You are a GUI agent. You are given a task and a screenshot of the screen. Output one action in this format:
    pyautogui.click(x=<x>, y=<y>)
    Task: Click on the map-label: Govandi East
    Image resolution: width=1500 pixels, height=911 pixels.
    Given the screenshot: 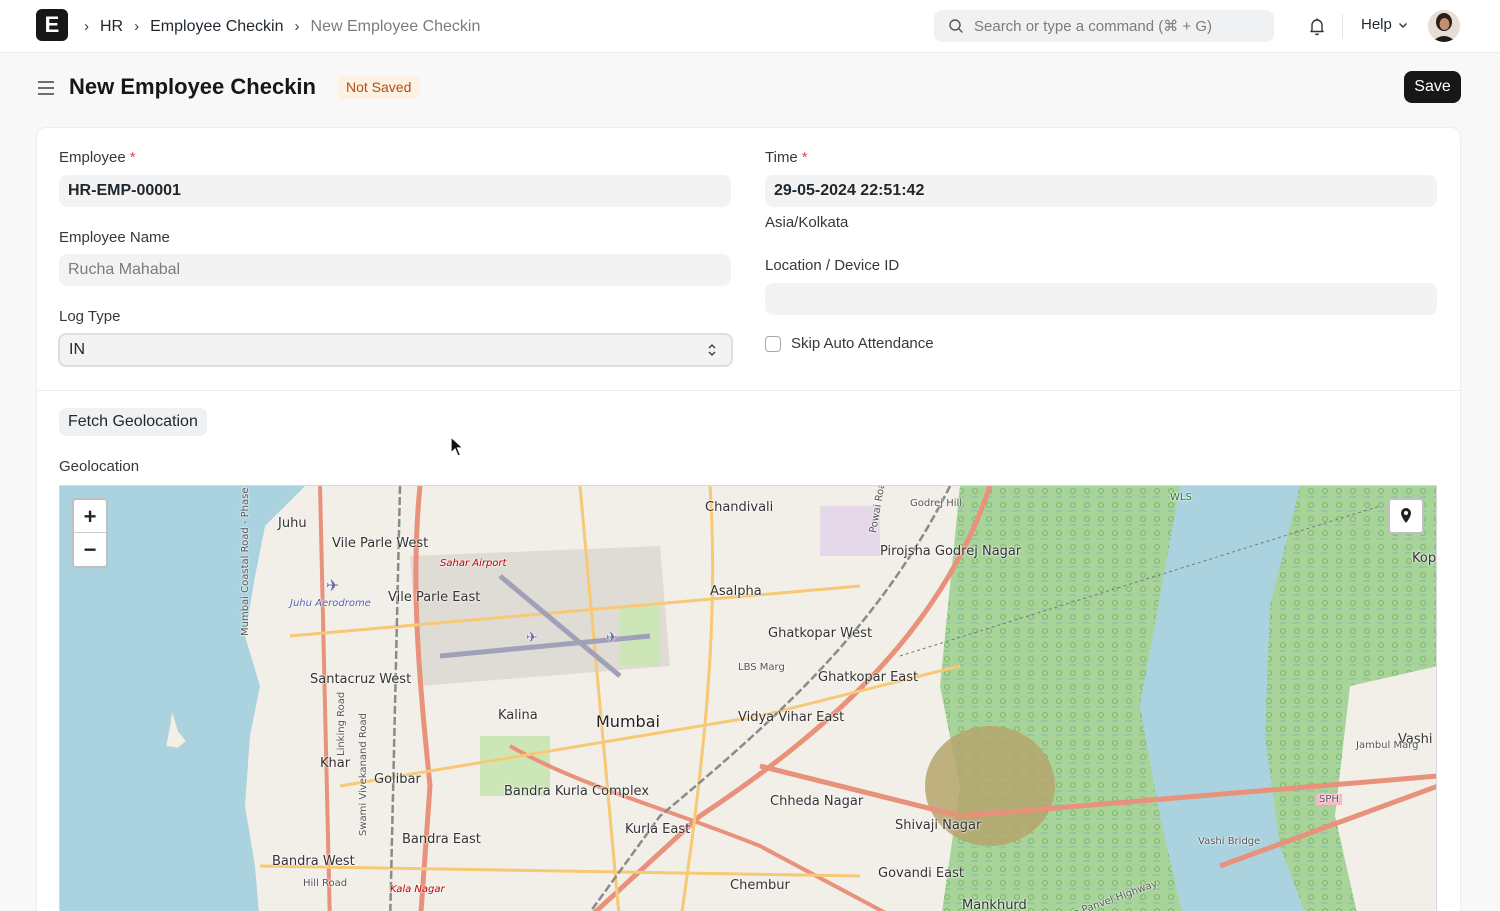 What is the action you would take?
    pyautogui.click(x=921, y=873)
    